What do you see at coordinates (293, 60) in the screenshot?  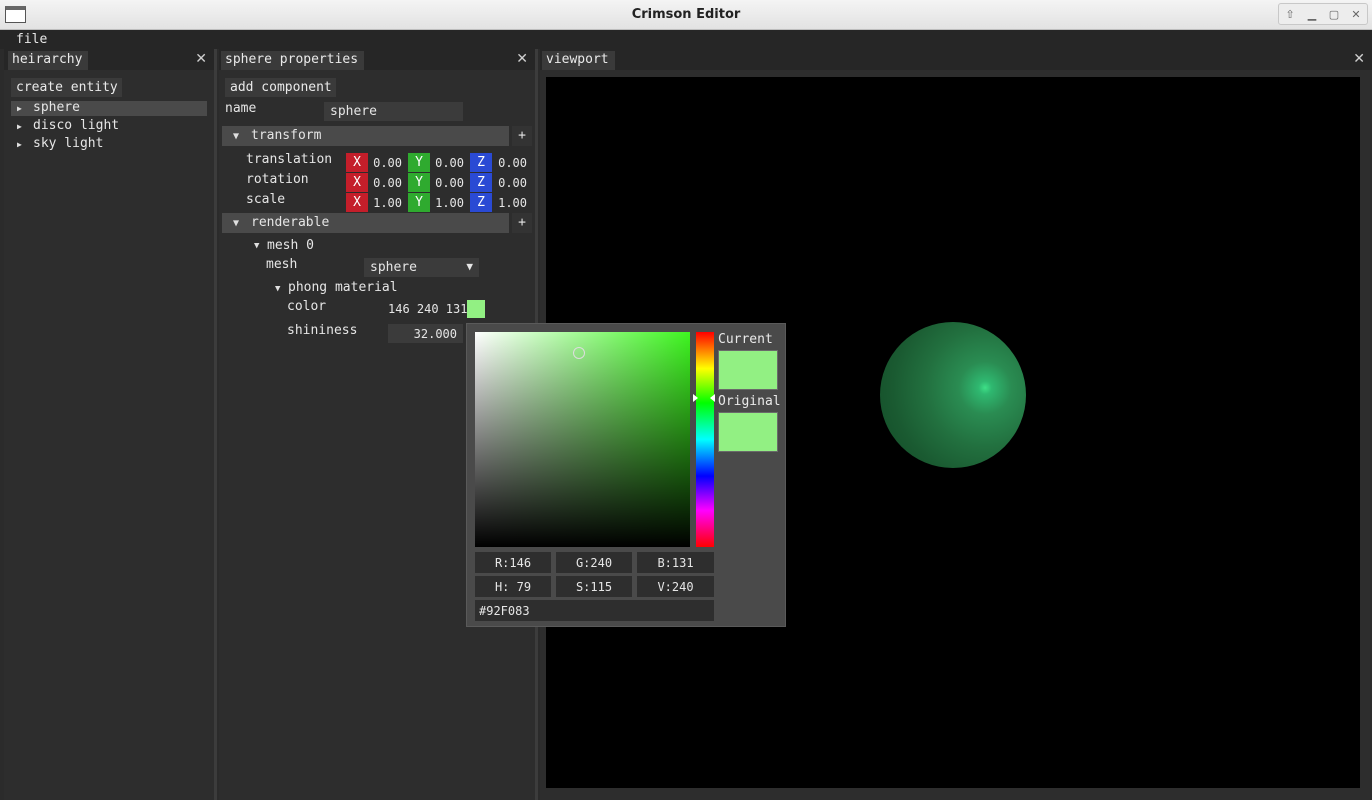 I see `tab-sphere-properties: sphere properties` at bounding box center [293, 60].